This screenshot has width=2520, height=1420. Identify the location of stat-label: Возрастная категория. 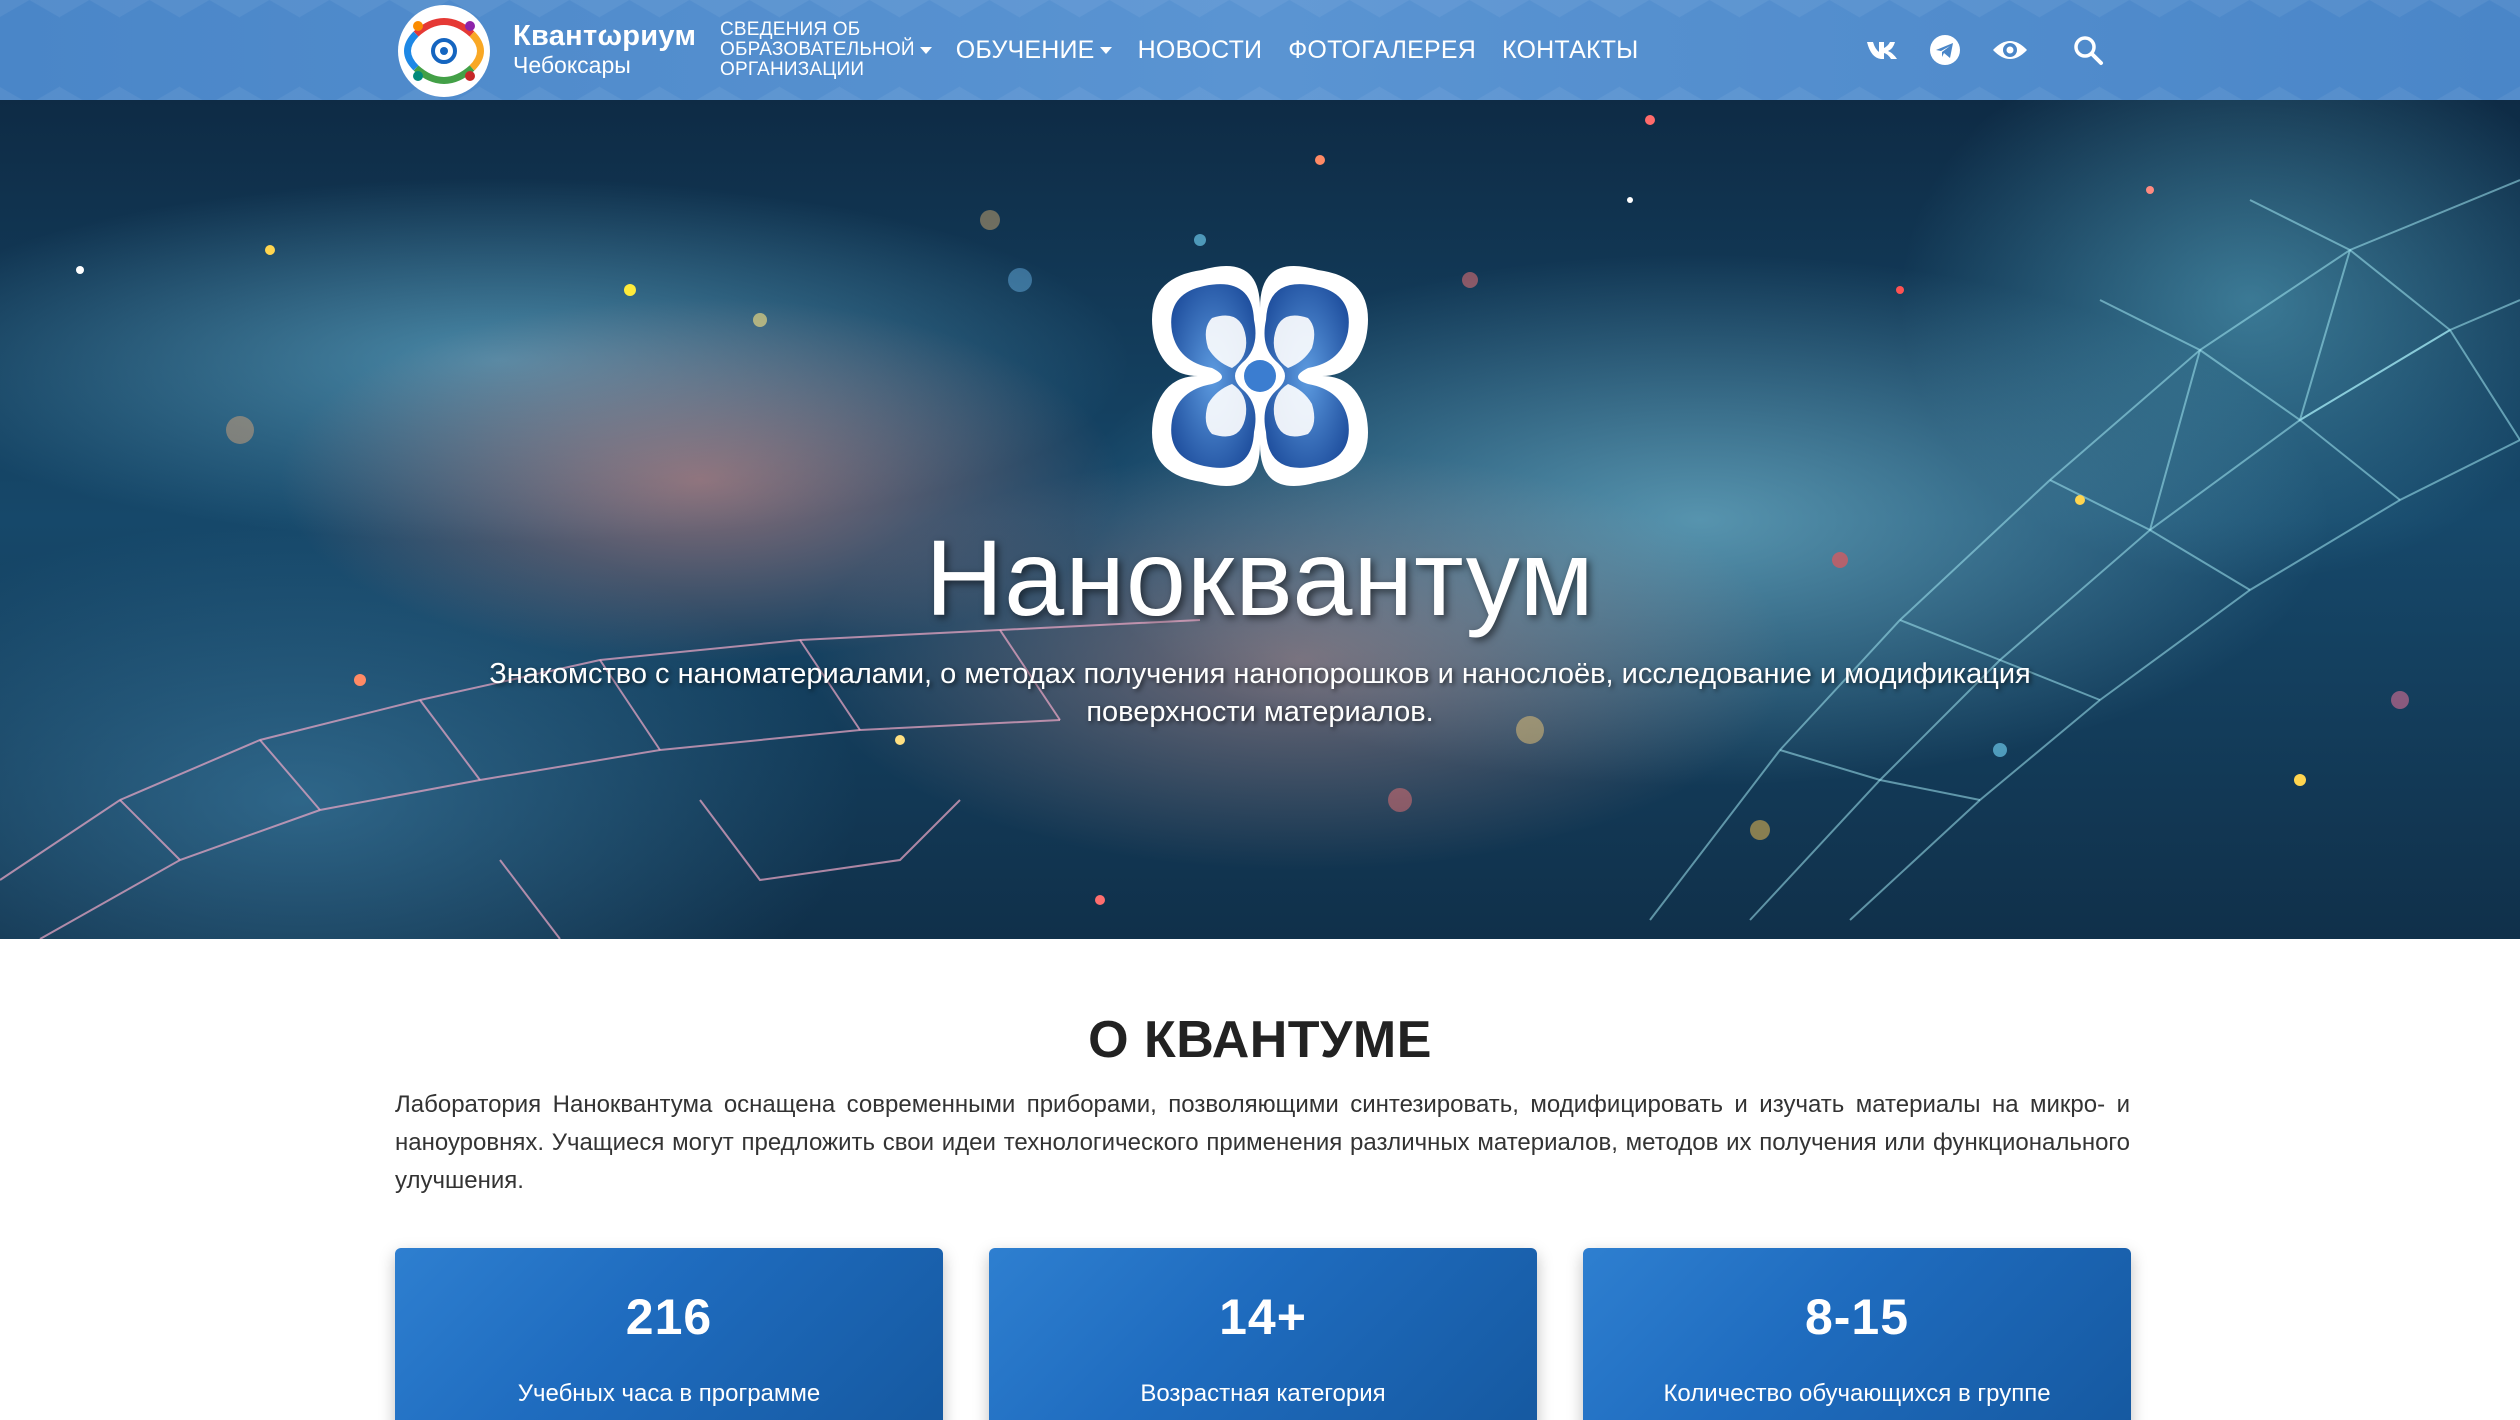
(1263, 1393).